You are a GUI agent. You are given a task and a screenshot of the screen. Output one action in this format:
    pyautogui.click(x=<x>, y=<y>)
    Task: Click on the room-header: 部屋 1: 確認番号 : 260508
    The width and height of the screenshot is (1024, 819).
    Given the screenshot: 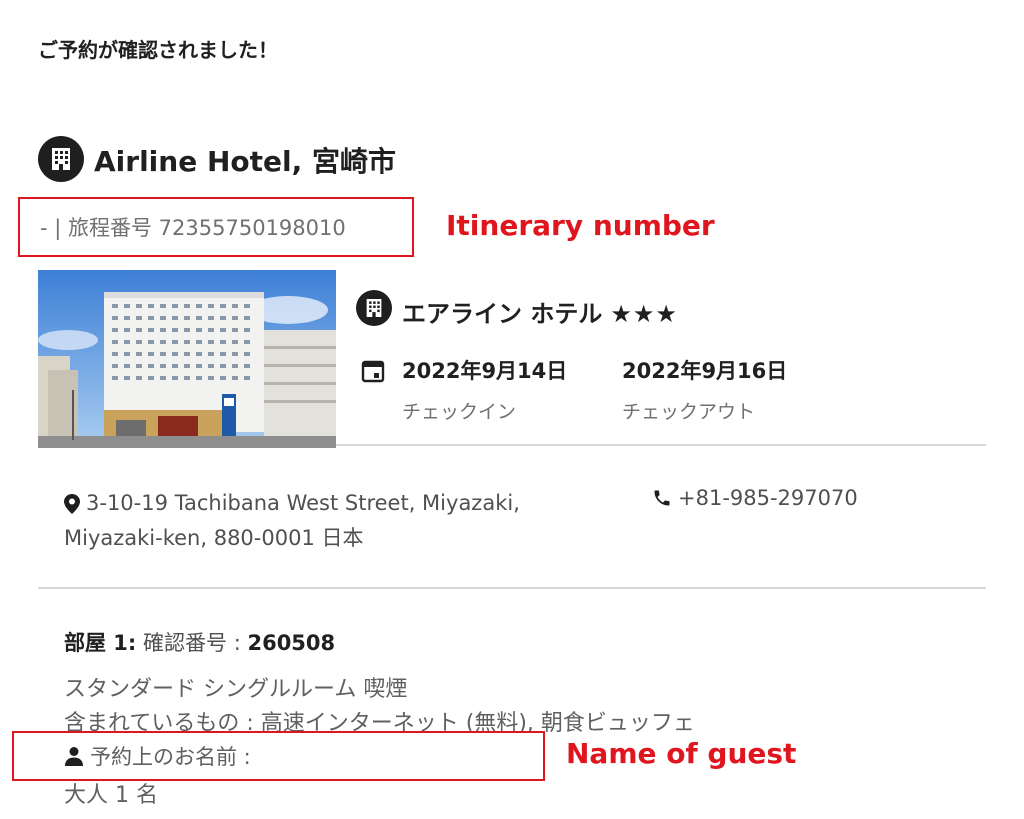 What is the action you would take?
    pyautogui.click(x=199, y=642)
    